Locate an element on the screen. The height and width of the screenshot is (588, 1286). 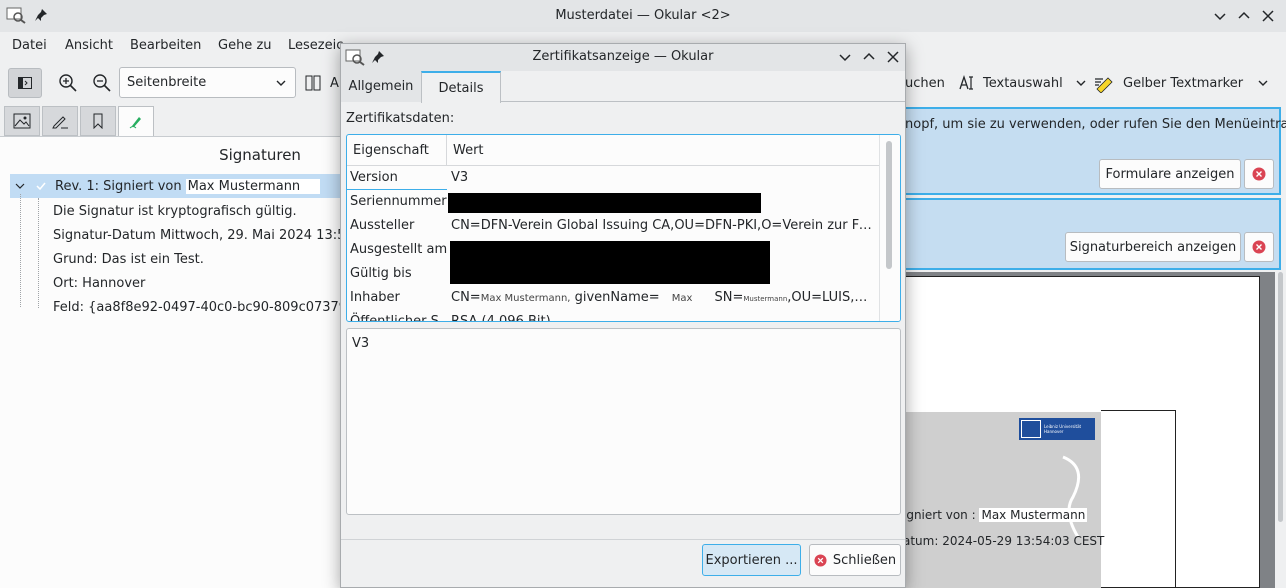
column-header-value: Wert is located at coordinates (663, 150).